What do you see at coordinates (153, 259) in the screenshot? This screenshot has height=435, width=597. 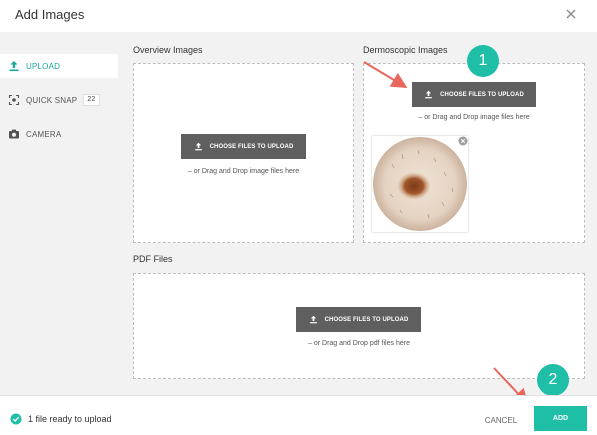 I see `pdf-files-label: PDF Files` at bounding box center [153, 259].